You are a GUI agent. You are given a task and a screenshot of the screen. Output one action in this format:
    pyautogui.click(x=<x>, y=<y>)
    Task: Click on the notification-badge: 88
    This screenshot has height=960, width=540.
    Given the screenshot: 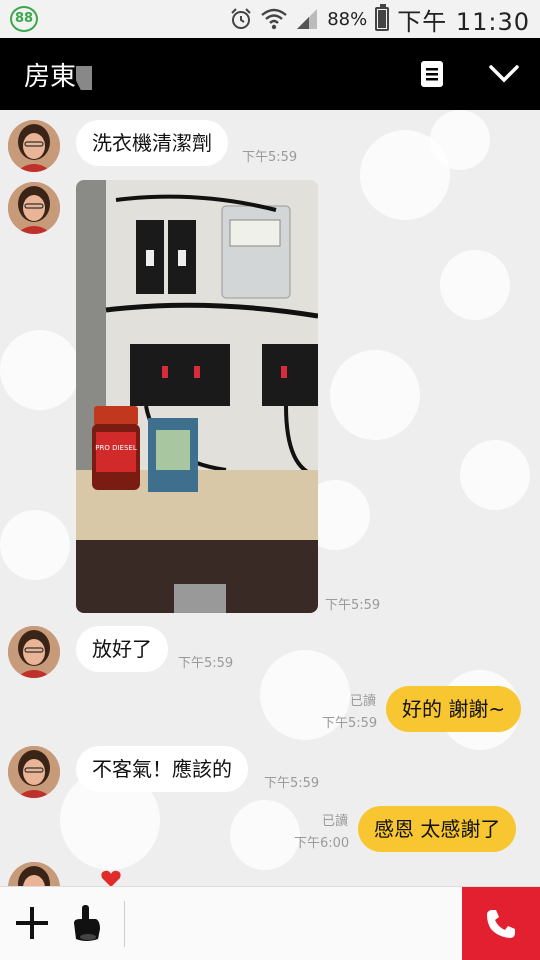 What is the action you would take?
    pyautogui.click(x=24, y=19)
    